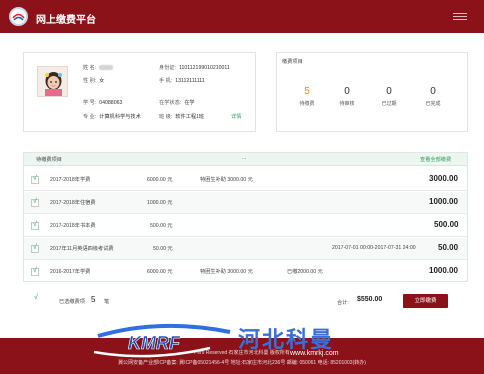  Describe the element at coordinates (161, 226) in the screenshot. I see `fee-standard: 500.00 元` at that location.